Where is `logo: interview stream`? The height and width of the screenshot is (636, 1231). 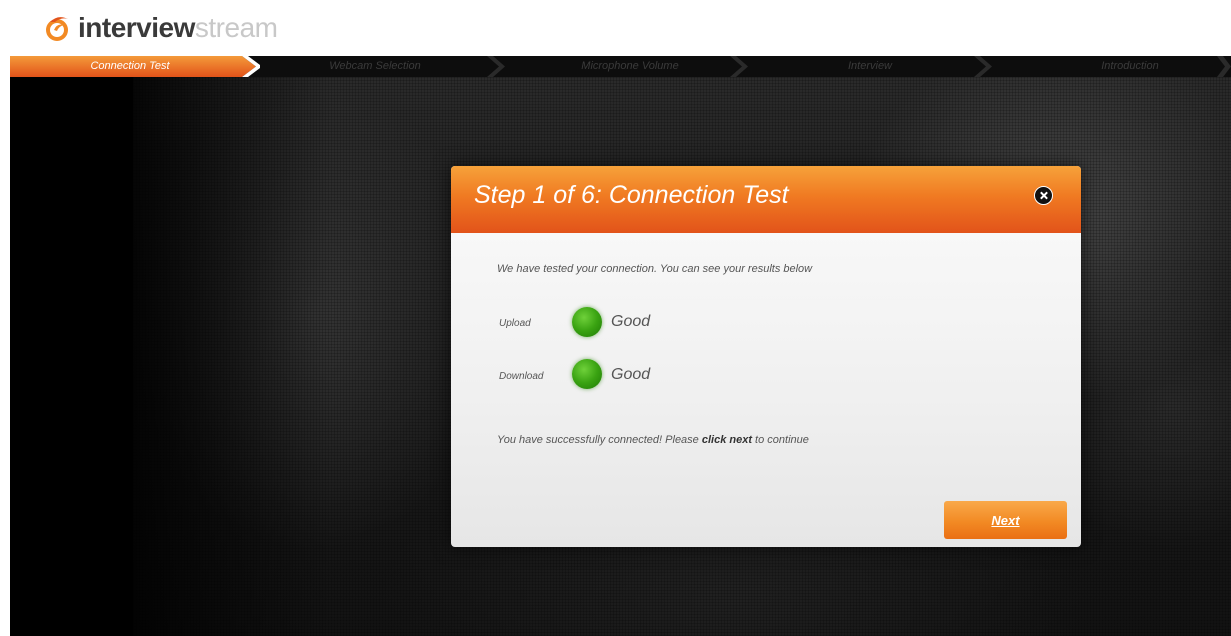
logo: interview stream is located at coordinates (161, 28).